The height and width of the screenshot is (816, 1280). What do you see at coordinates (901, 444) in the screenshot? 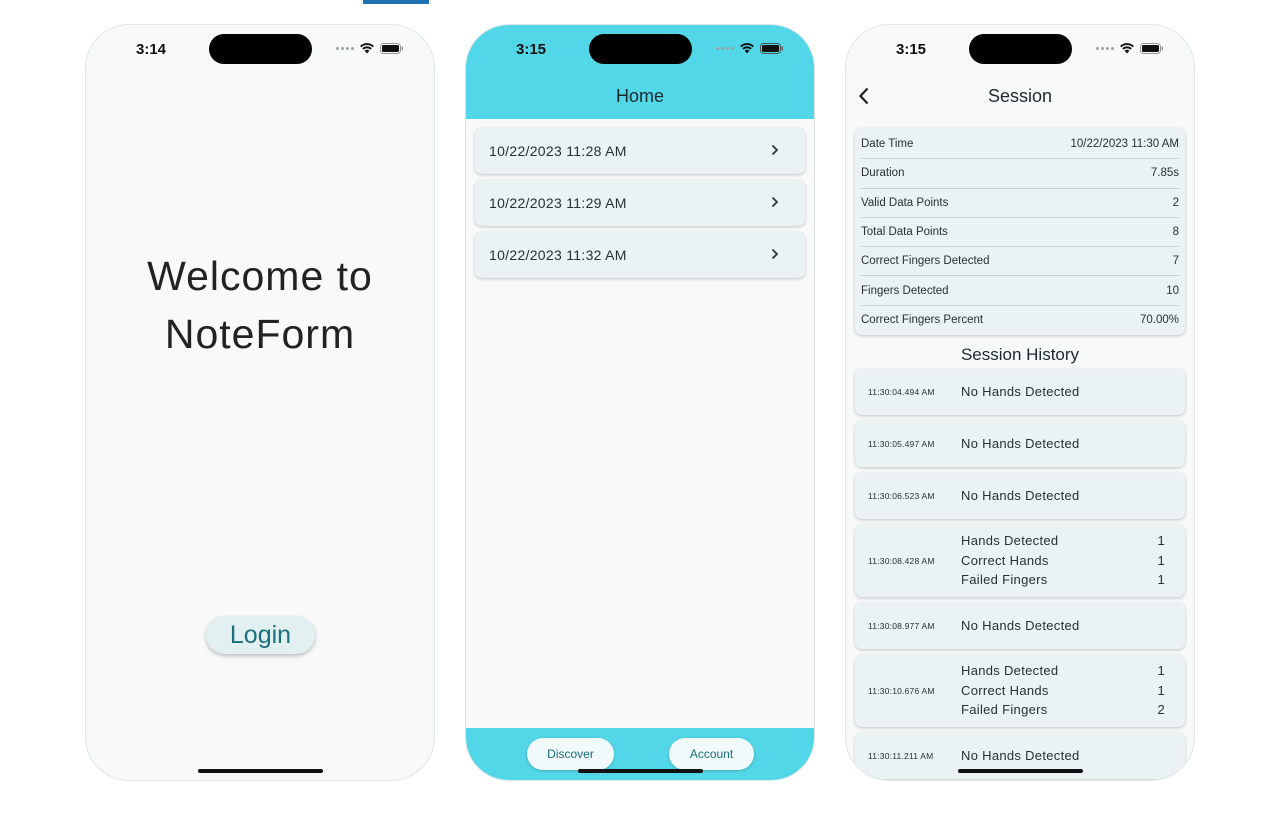
I see `history-timestamp: 11:30:05.497 AM` at bounding box center [901, 444].